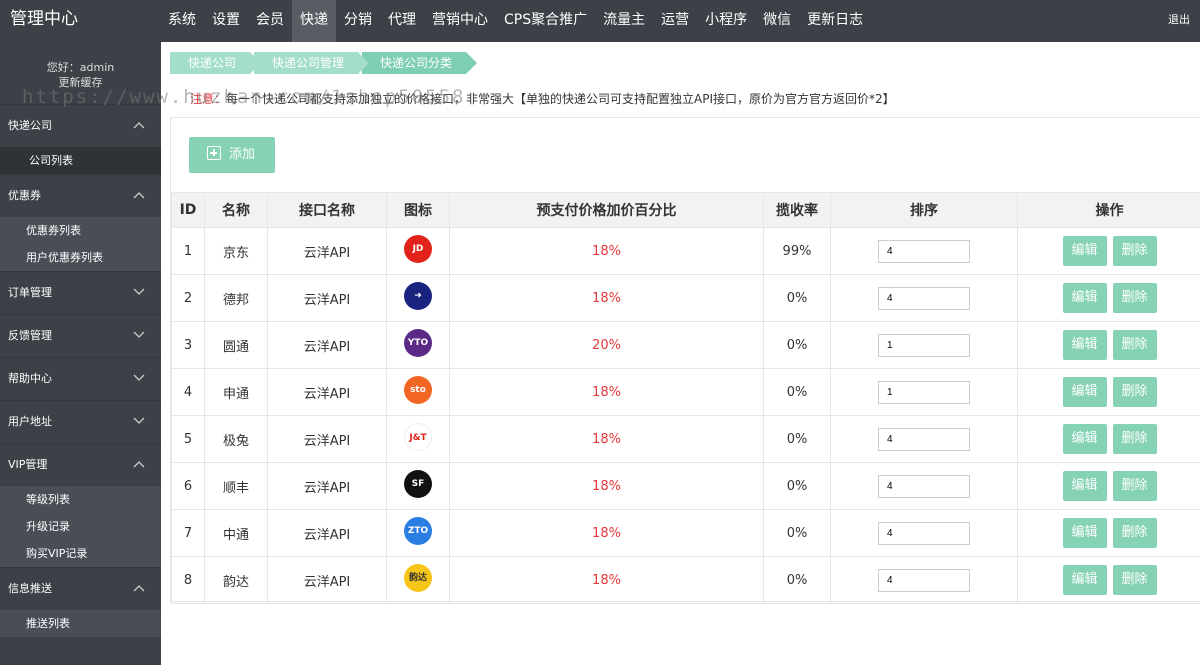 The image size is (1200, 665). I want to click on cell-logo: ➜, so click(418, 298).